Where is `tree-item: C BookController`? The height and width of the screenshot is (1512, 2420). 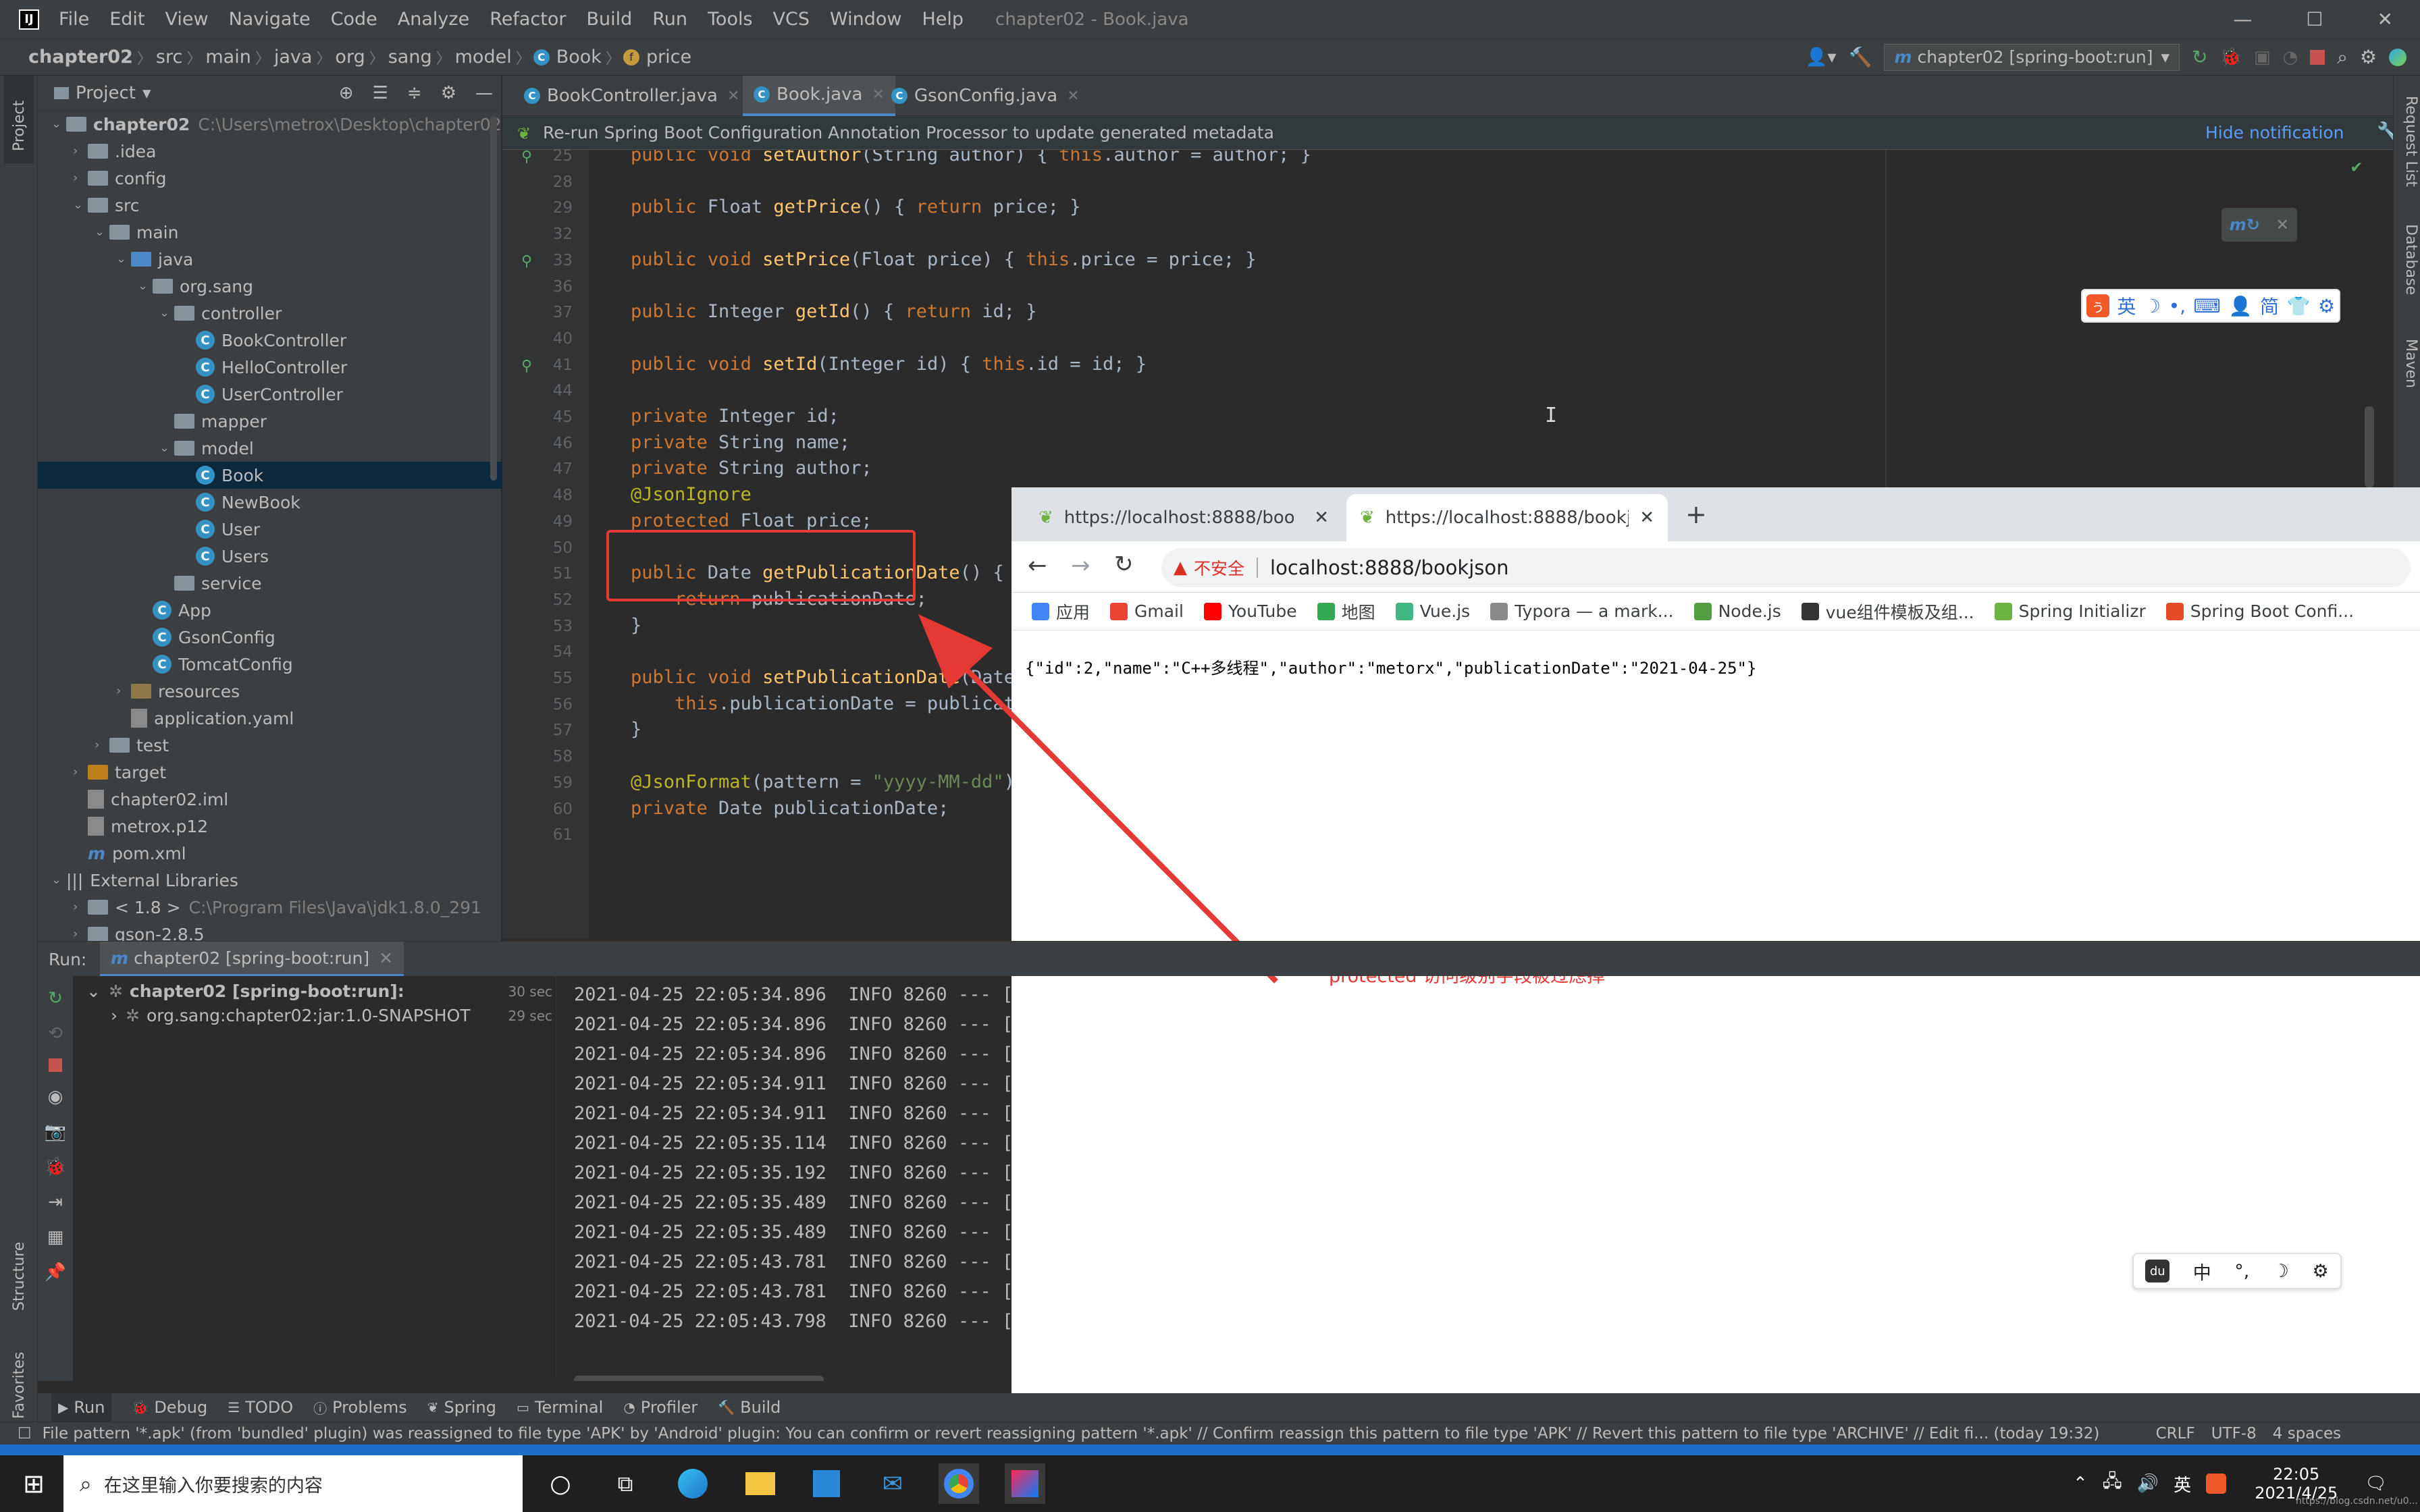
tree-item: C BookController is located at coordinates (270, 340).